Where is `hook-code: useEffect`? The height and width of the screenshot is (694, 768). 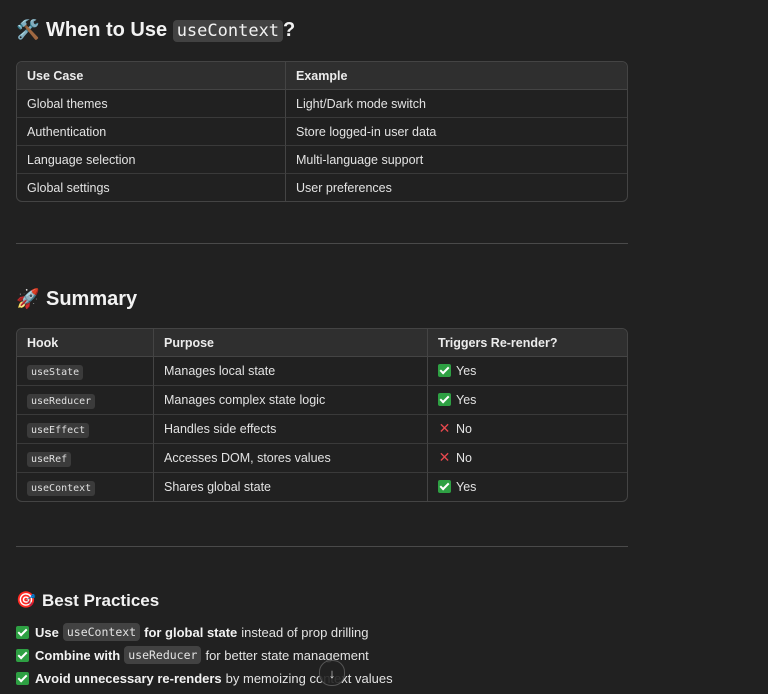 hook-code: useEffect is located at coordinates (58, 430).